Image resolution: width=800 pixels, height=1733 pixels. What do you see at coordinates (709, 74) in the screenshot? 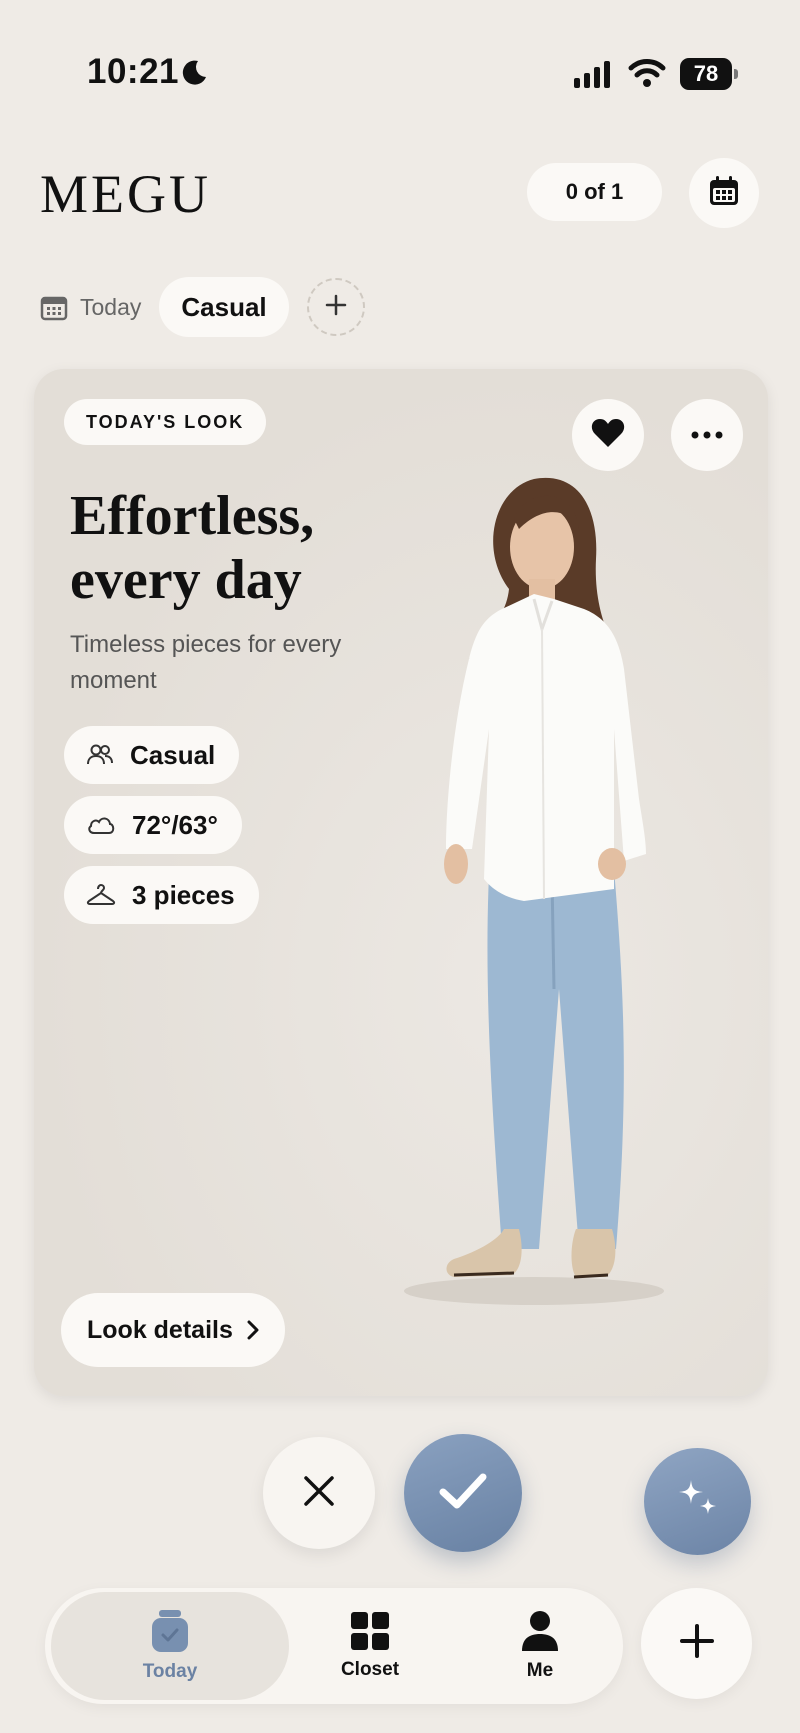
I see `battery-indicator: 78` at bounding box center [709, 74].